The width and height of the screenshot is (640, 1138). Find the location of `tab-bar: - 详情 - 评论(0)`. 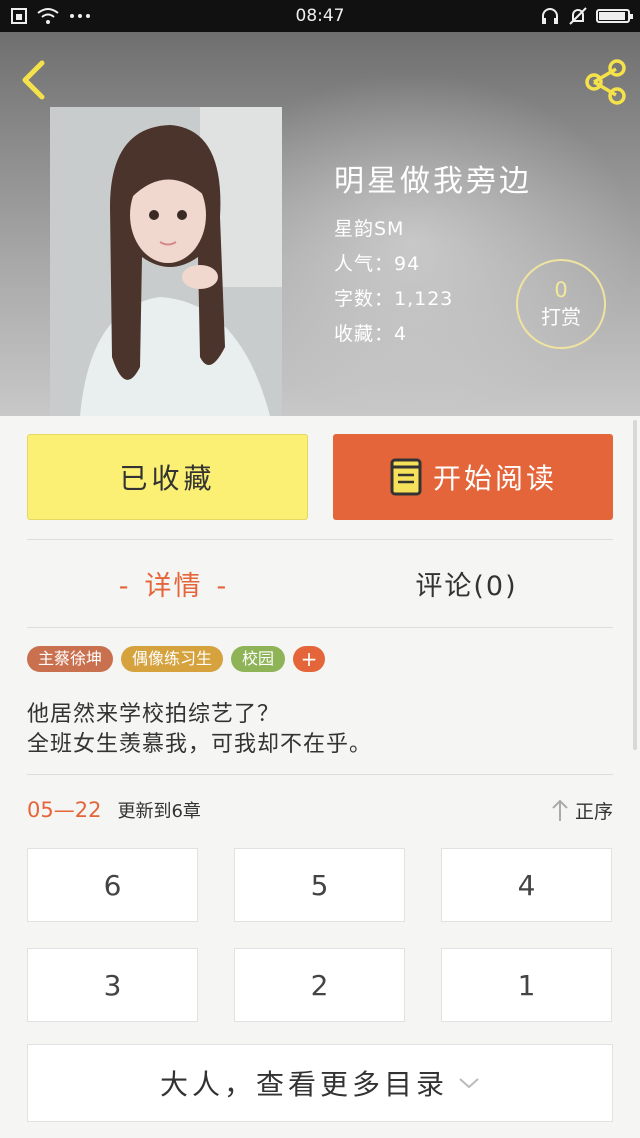

tab-bar: - 详情 - 评论(0) is located at coordinates (320, 583).